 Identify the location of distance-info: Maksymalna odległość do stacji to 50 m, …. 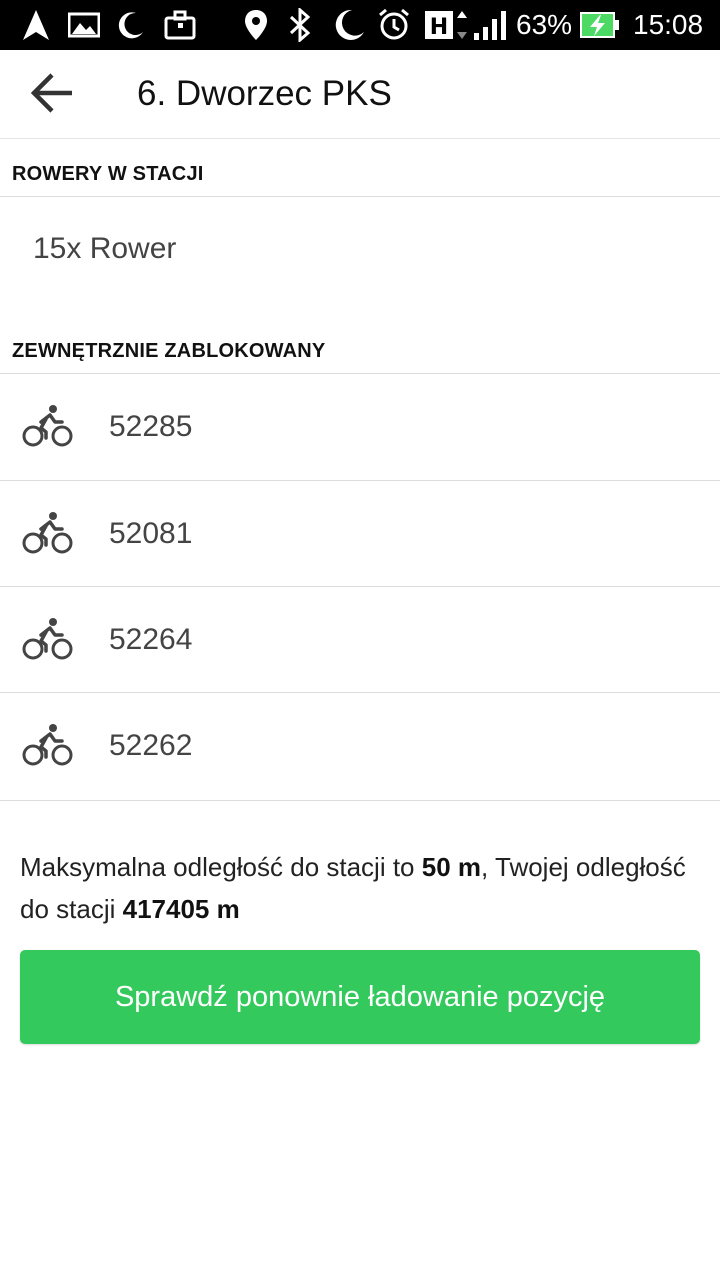
(360, 888).